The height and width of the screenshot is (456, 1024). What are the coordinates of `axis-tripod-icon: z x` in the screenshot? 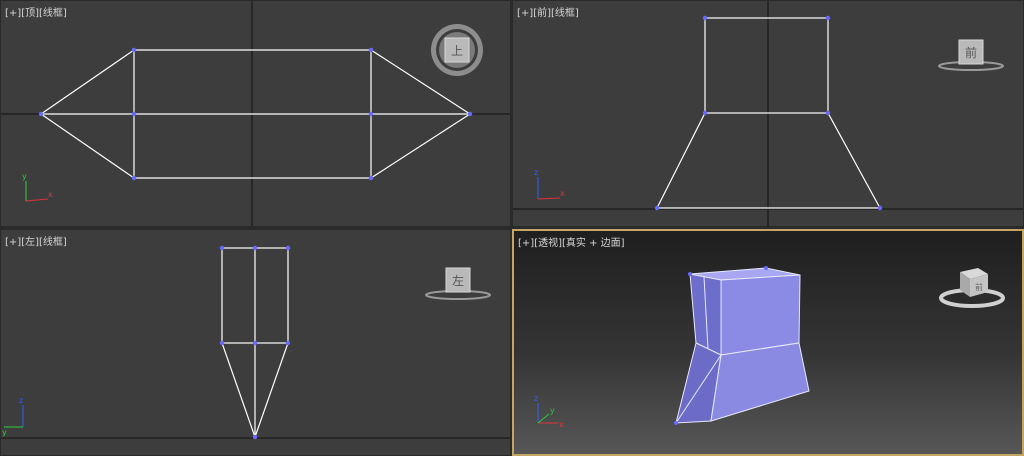 It's located at (549, 184).